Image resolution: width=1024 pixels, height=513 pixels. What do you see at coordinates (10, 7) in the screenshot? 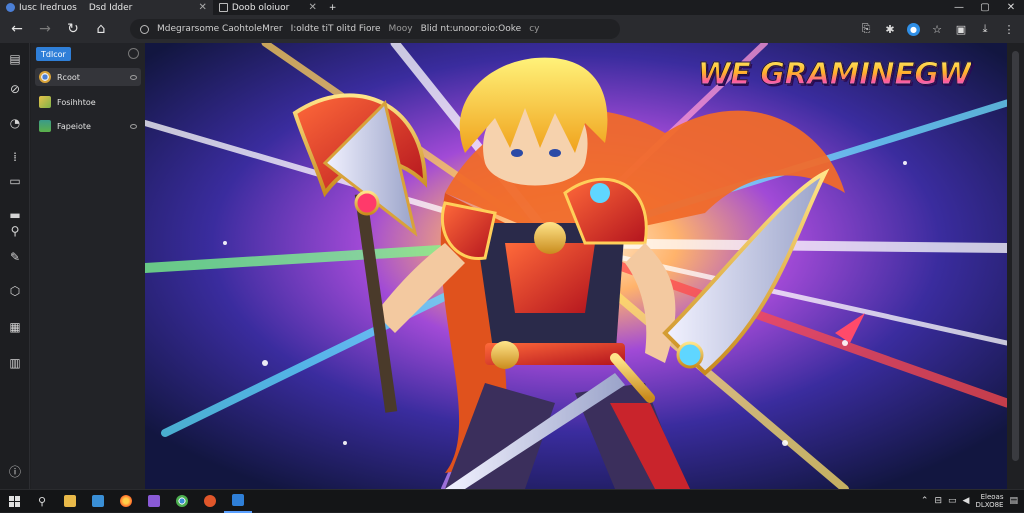
I see `browser-logo-icon` at bounding box center [10, 7].